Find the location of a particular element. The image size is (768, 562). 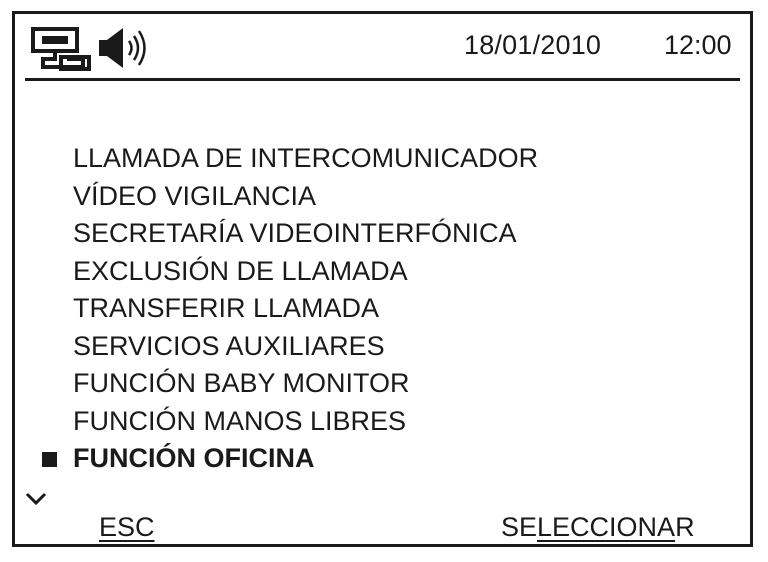

menu-item-video-vigilancia: VÍDEO VIGILANCIA is located at coordinates (305, 197).